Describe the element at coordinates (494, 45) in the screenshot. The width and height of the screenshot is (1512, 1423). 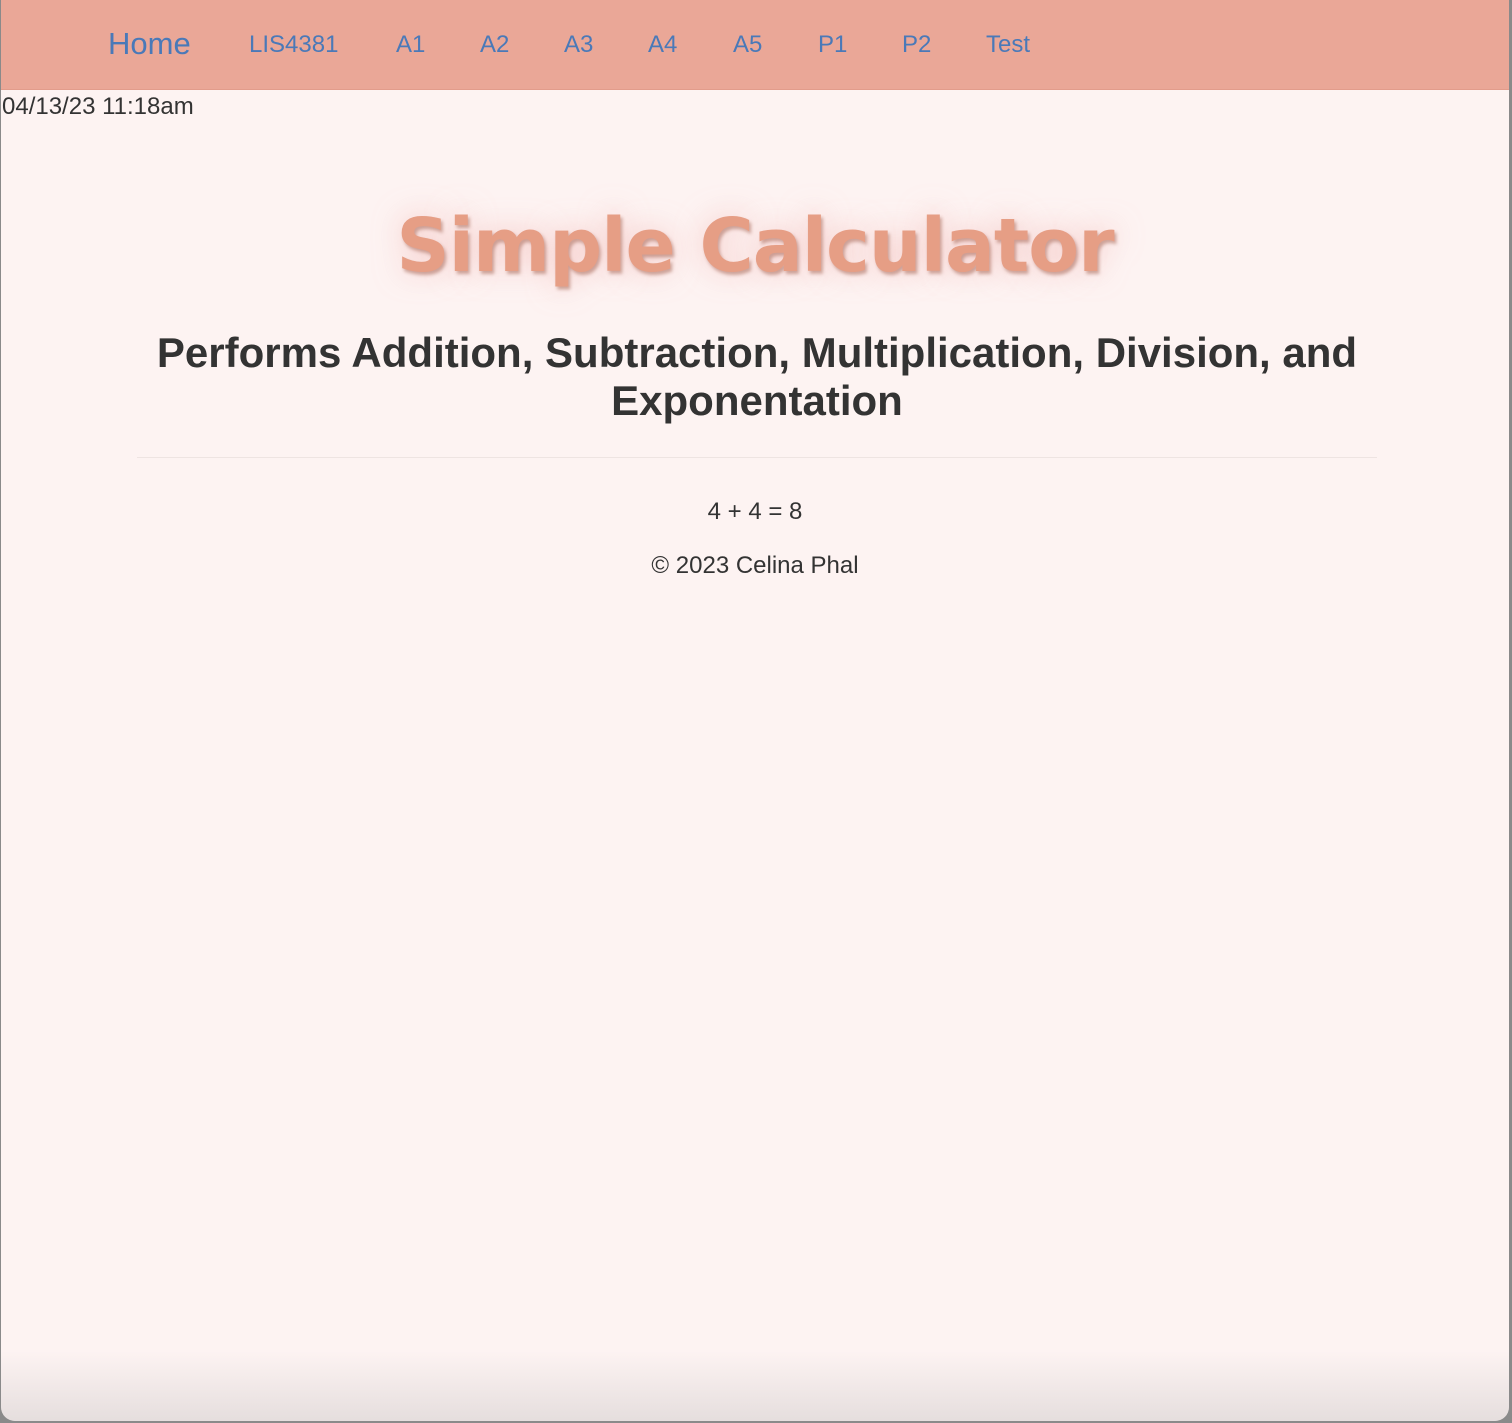
I see `nav-item-a2: A2` at that location.